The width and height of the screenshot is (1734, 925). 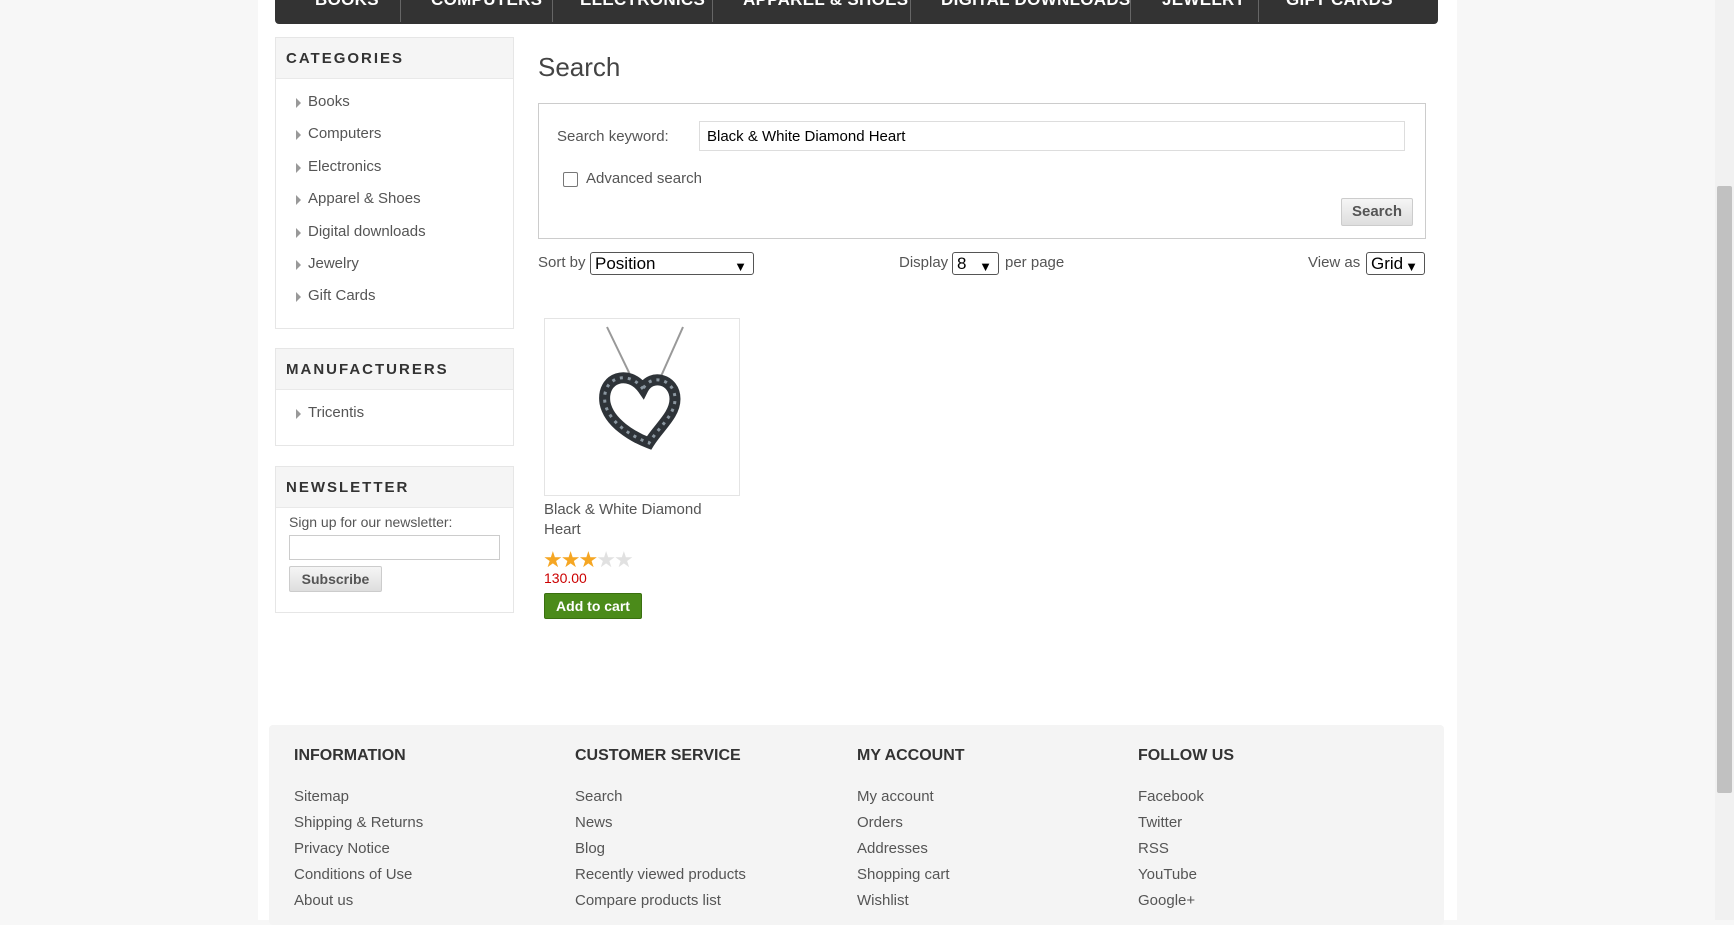 I want to click on category-label: Computers, so click(x=345, y=134).